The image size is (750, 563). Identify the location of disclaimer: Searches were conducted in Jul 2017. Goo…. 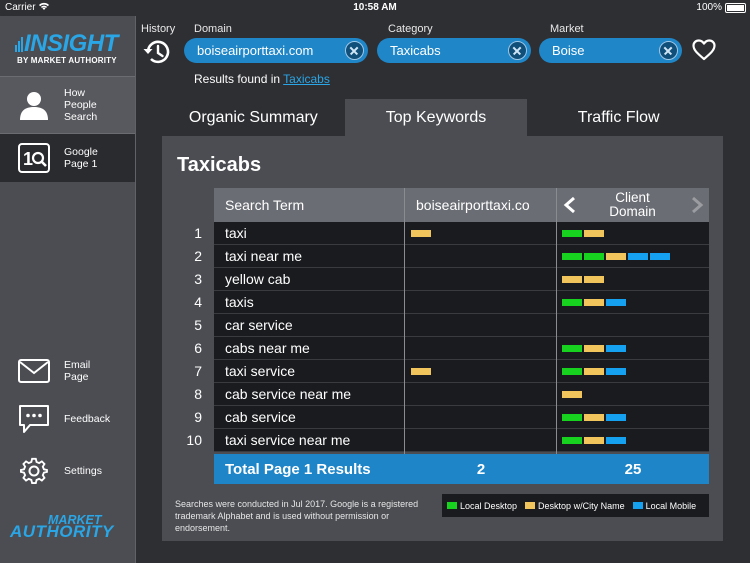
(297, 516).